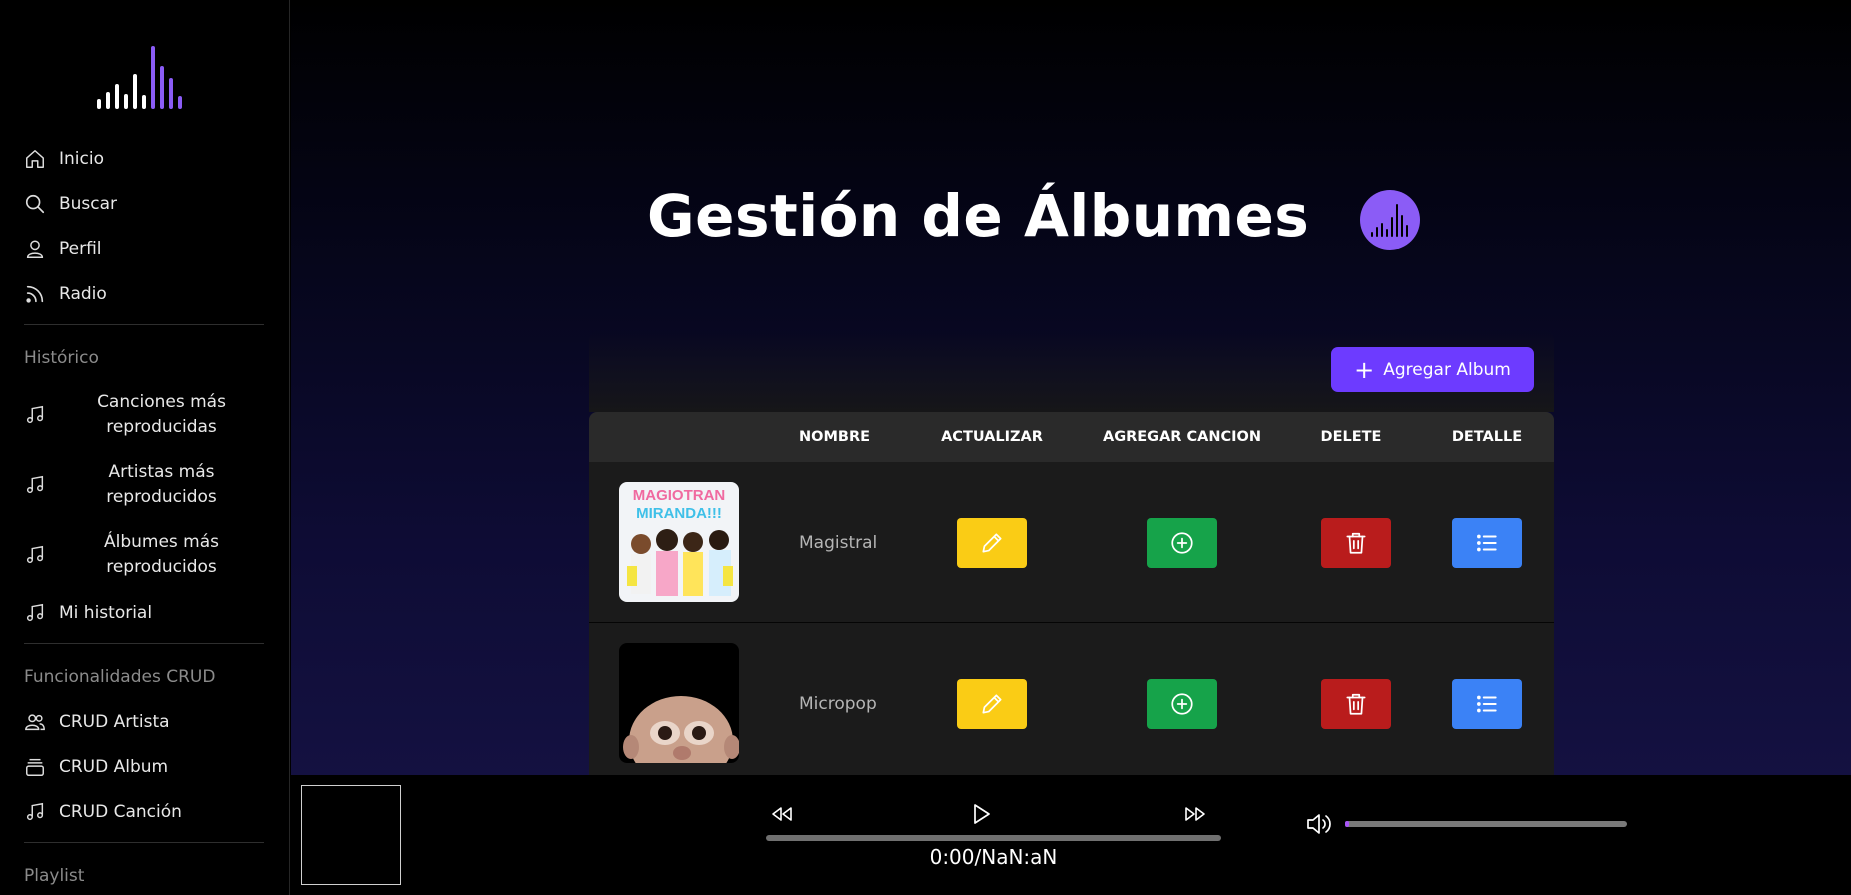 Image resolution: width=1851 pixels, height=895 pixels. I want to click on home-icon, so click(35, 158).